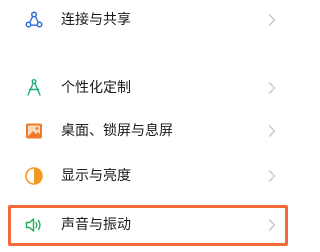 The height and width of the screenshot is (252, 320). What do you see at coordinates (96, 88) in the screenshot?
I see `settings-item-label: 个性化定制` at bounding box center [96, 88].